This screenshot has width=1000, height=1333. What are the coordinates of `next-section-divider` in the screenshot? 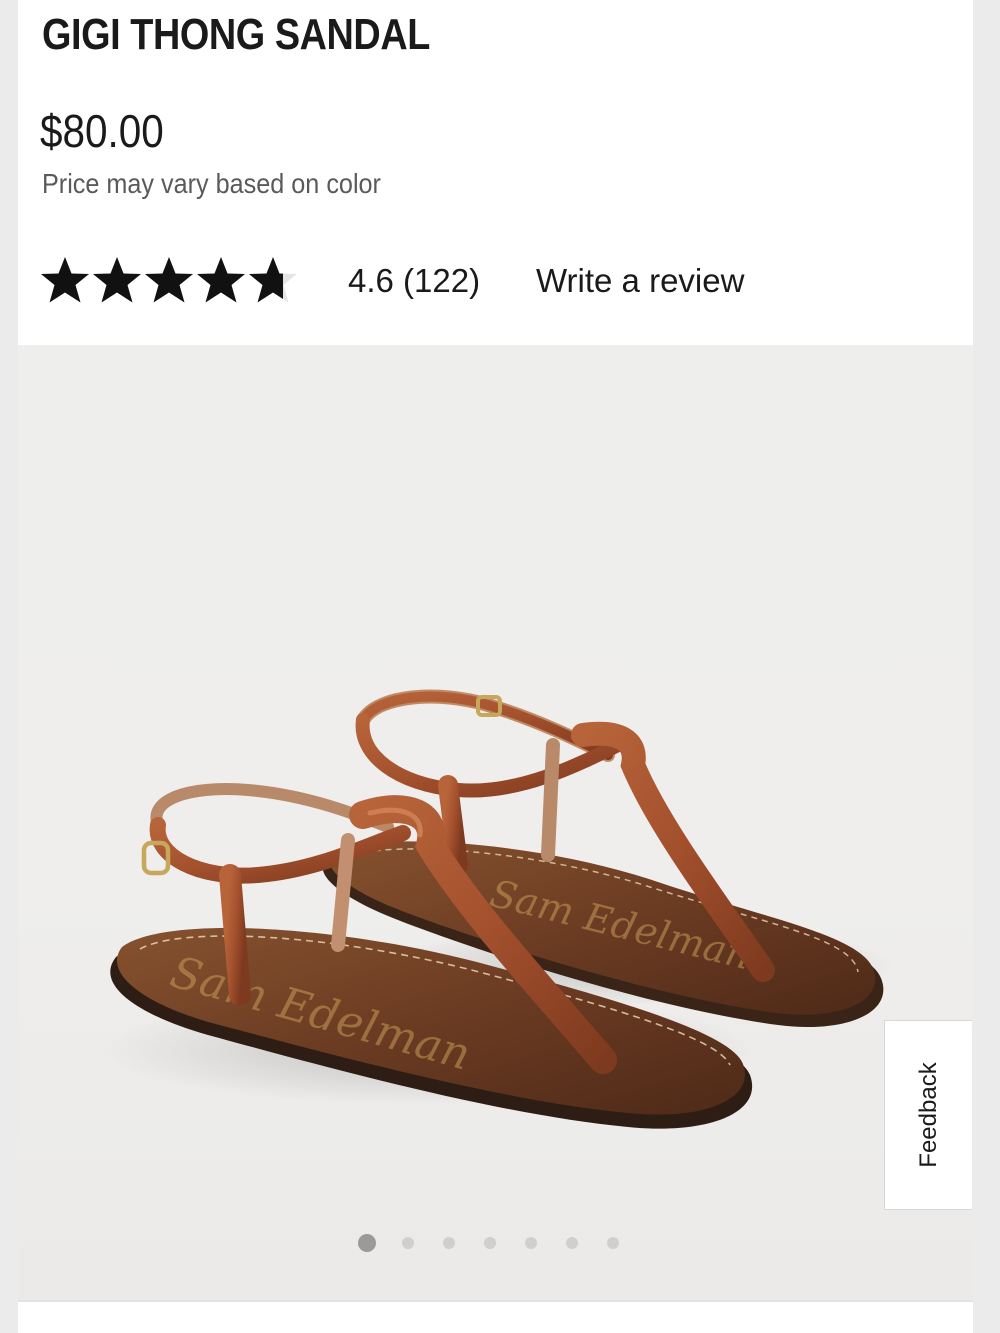 It's located at (495, 1316).